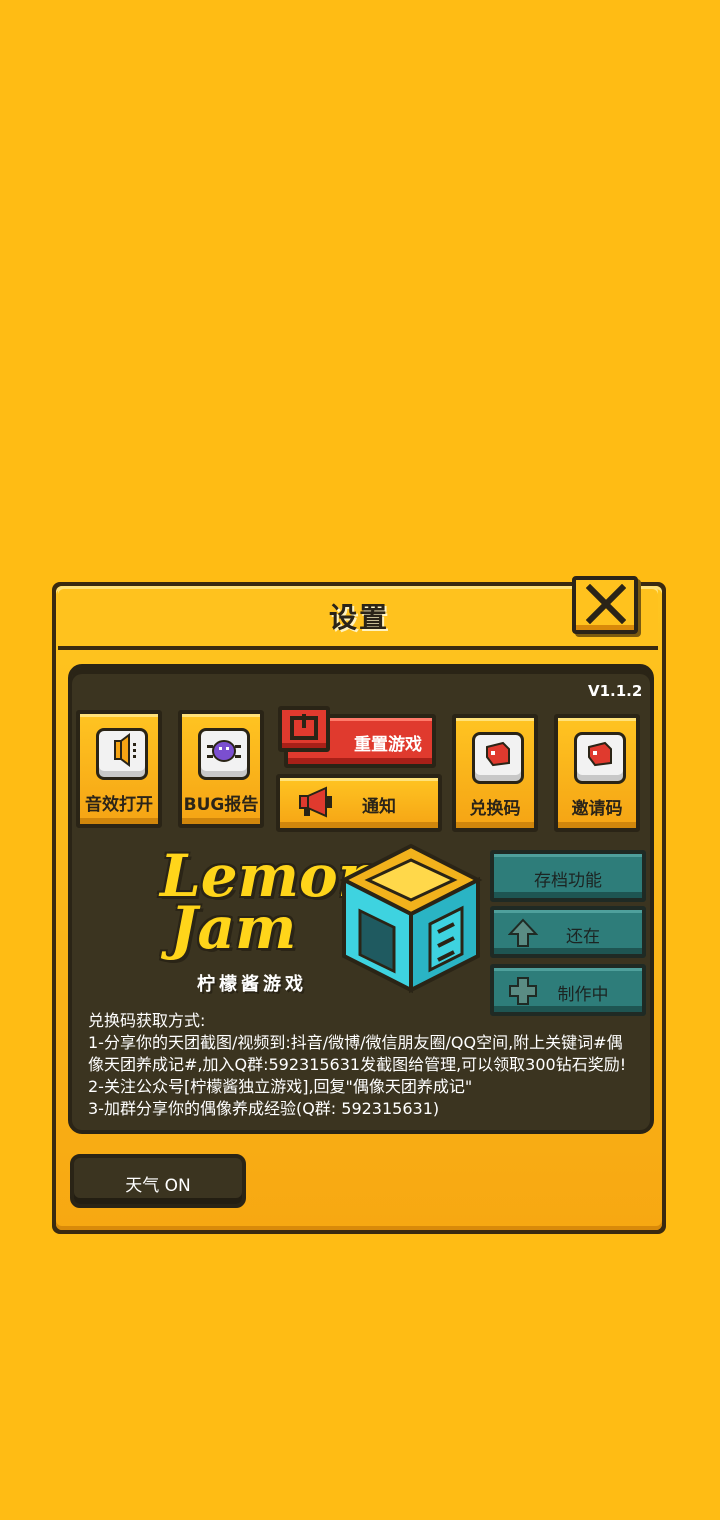 This screenshot has height=1520, width=720. I want to click on weather-toggle-button: 天气 ON, so click(158, 1181).